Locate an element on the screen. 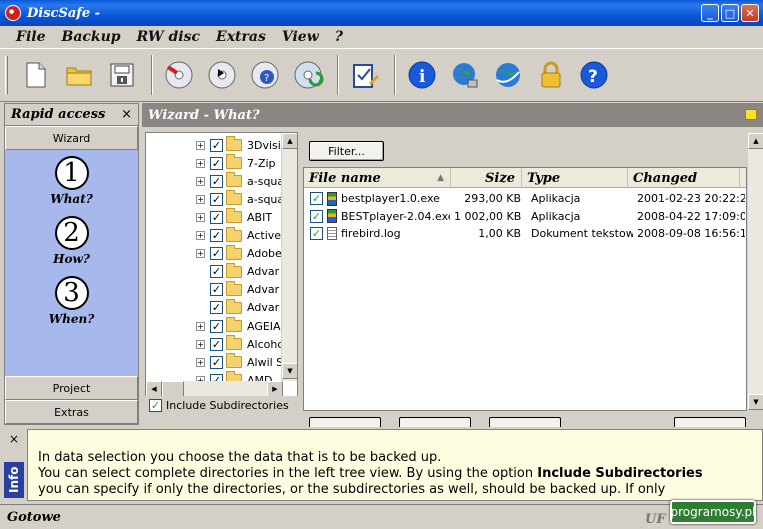 The image size is (763, 529). menu-rw-disc: RW disc is located at coordinates (168, 37).